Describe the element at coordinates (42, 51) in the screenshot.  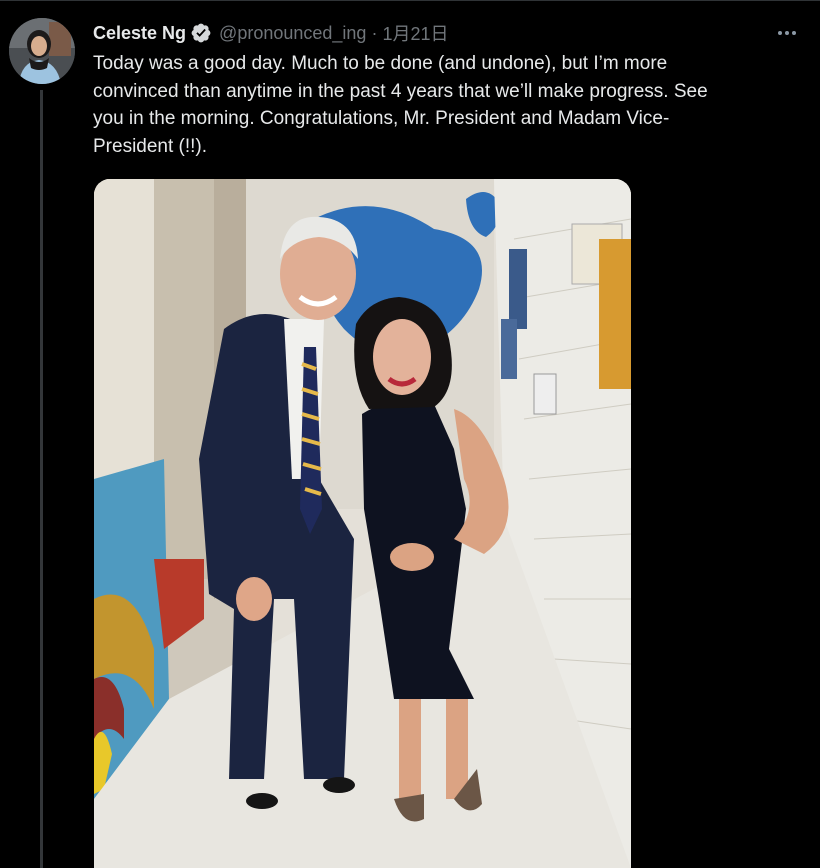
I see `avatar` at that location.